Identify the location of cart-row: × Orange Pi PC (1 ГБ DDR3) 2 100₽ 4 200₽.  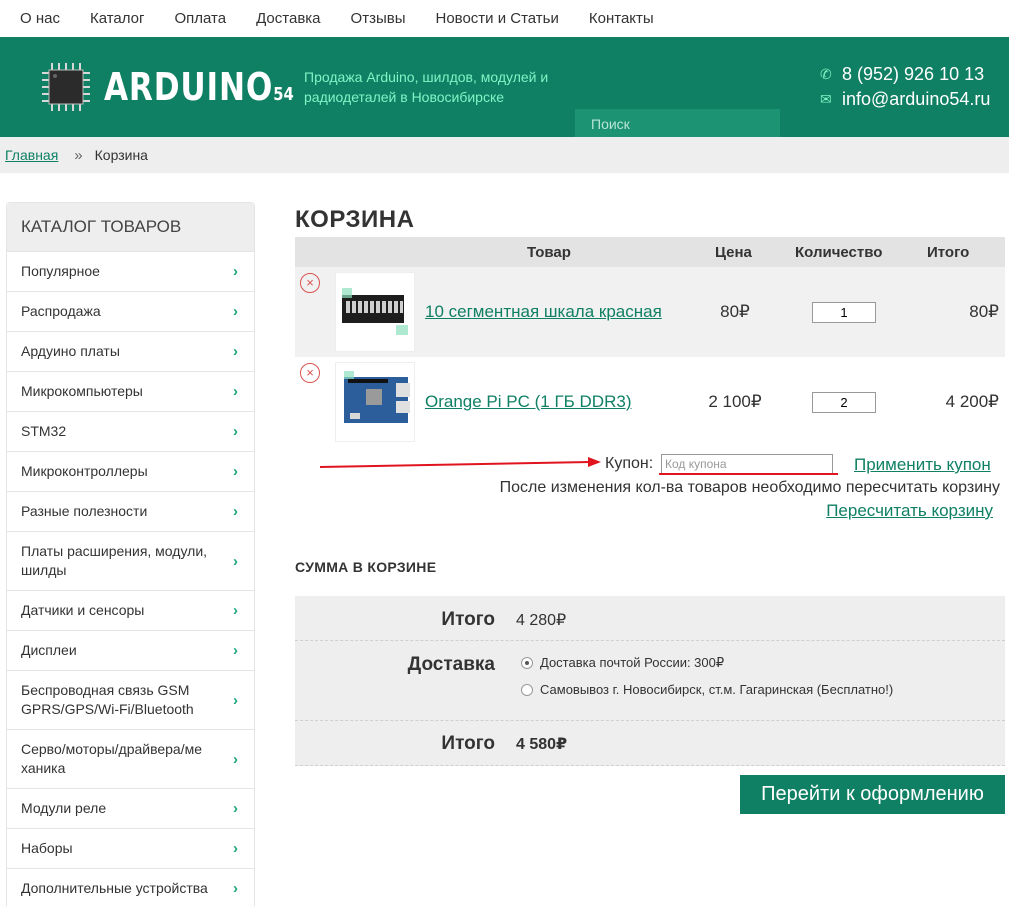
(650, 402).